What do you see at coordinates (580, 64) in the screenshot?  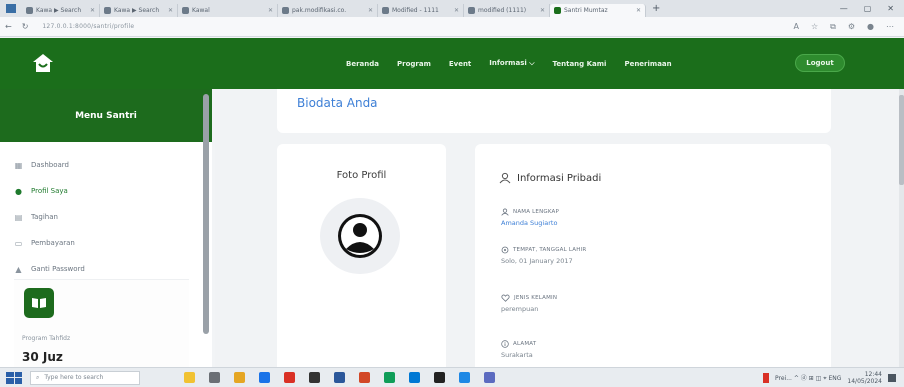 I see `nav-tentang-kami: Tentang Kami` at bounding box center [580, 64].